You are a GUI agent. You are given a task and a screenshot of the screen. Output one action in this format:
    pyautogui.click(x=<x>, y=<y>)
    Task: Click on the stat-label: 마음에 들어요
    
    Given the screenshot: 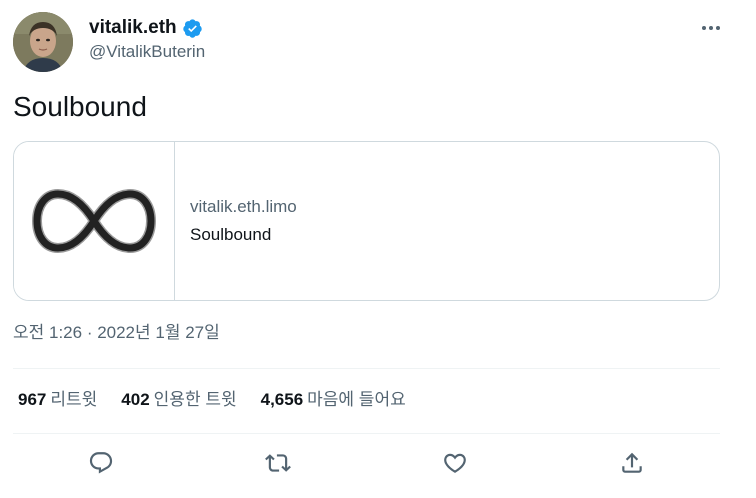 What is the action you would take?
    pyautogui.click(x=356, y=399)
    